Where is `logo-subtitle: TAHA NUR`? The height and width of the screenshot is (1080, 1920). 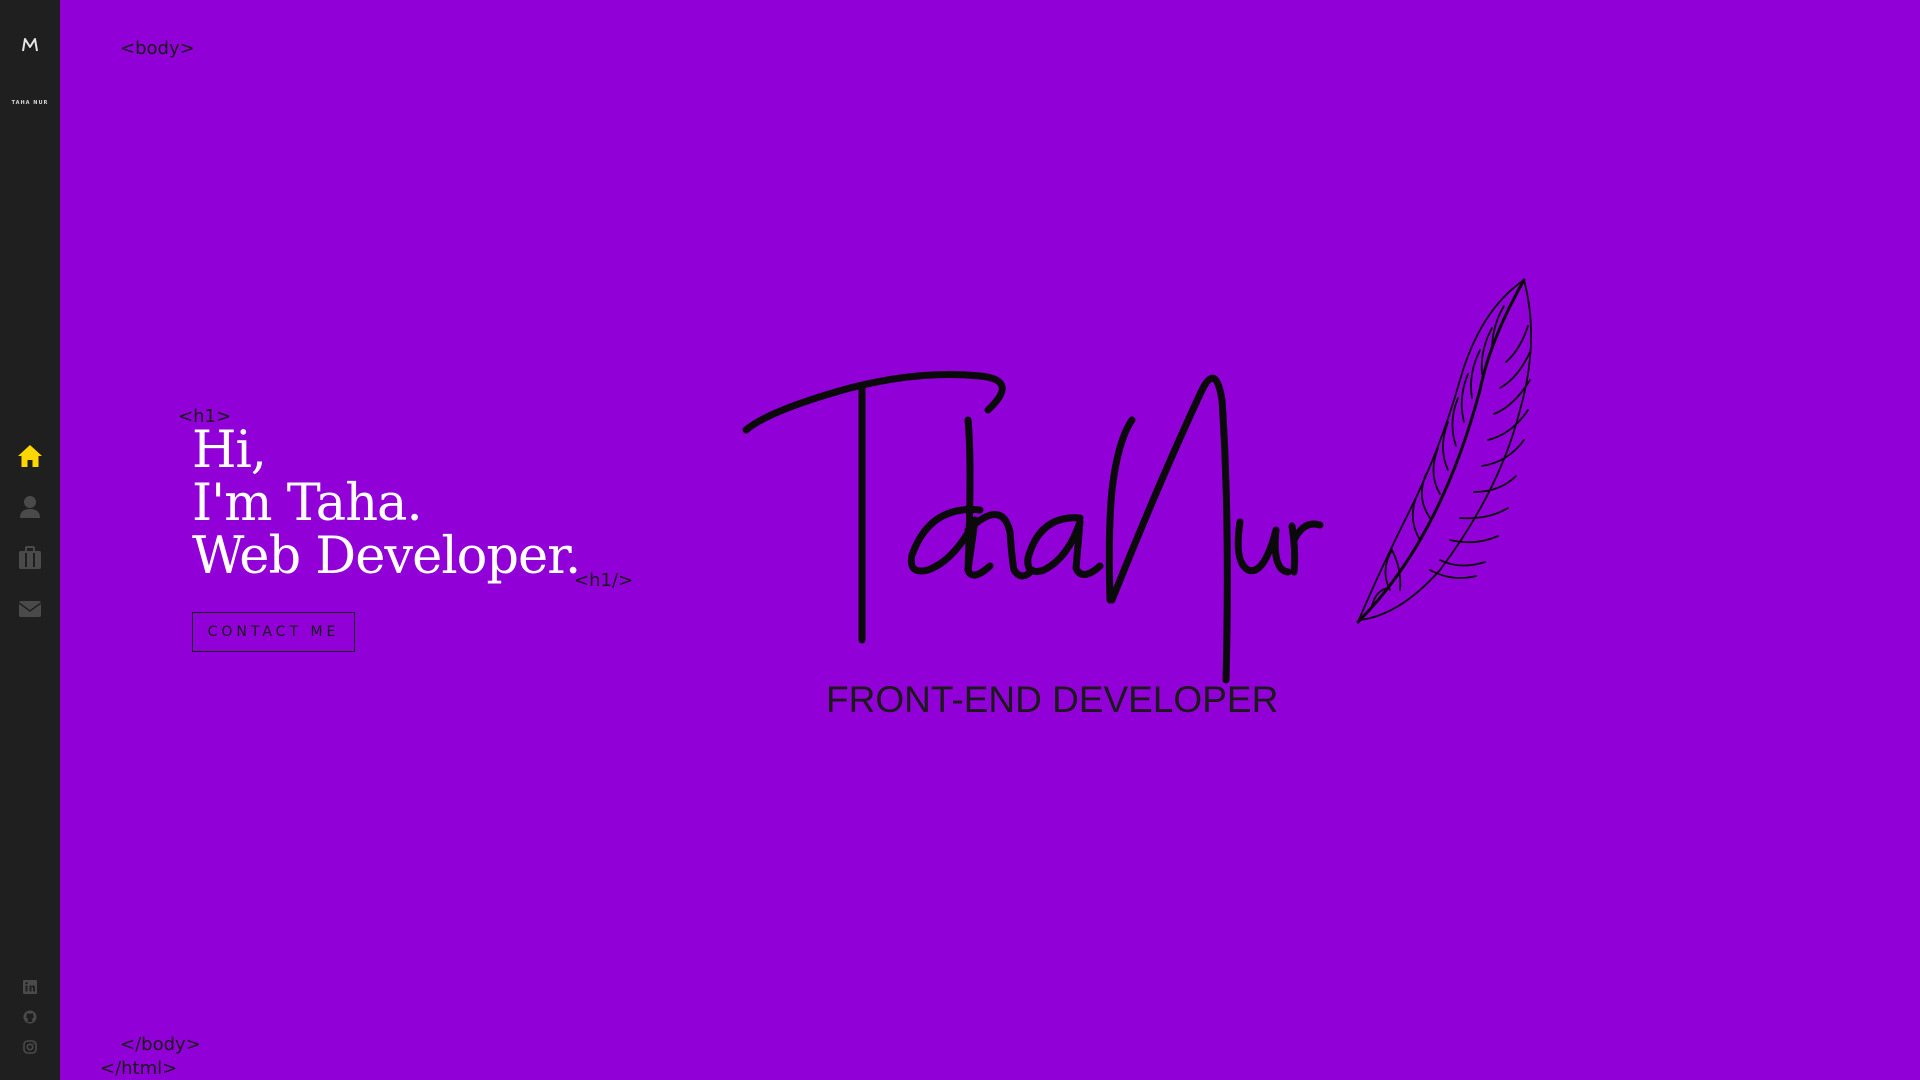
logo-subtitle: TAHA NUR is located at coordinates (30, 103).